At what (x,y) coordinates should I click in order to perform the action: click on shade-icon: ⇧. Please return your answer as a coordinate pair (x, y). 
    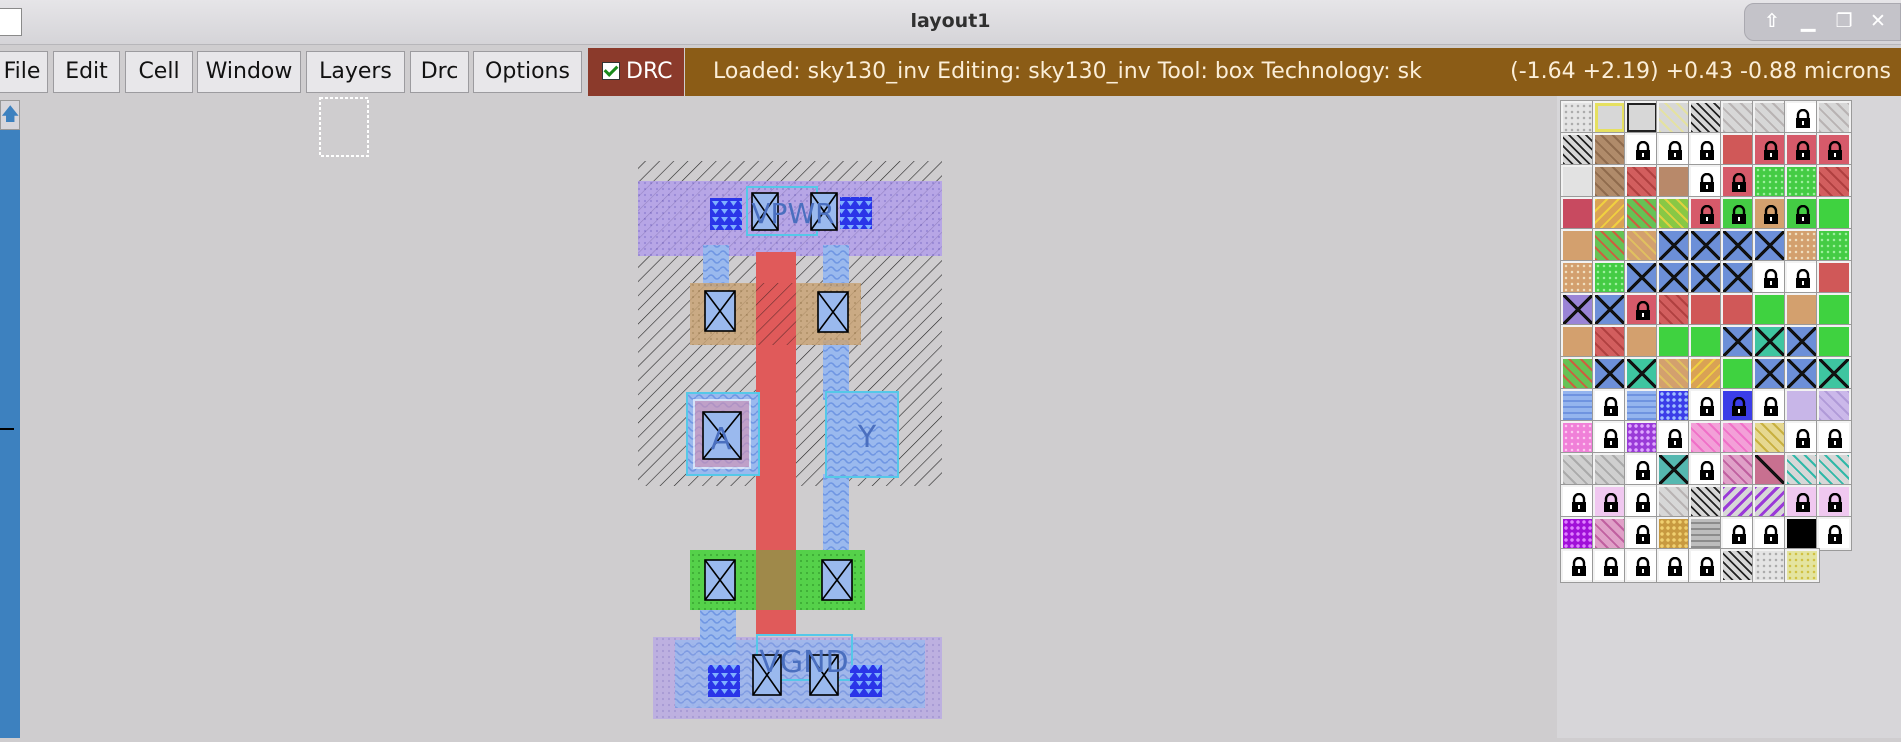
    Looking at the image, I should click on (1772, 21).